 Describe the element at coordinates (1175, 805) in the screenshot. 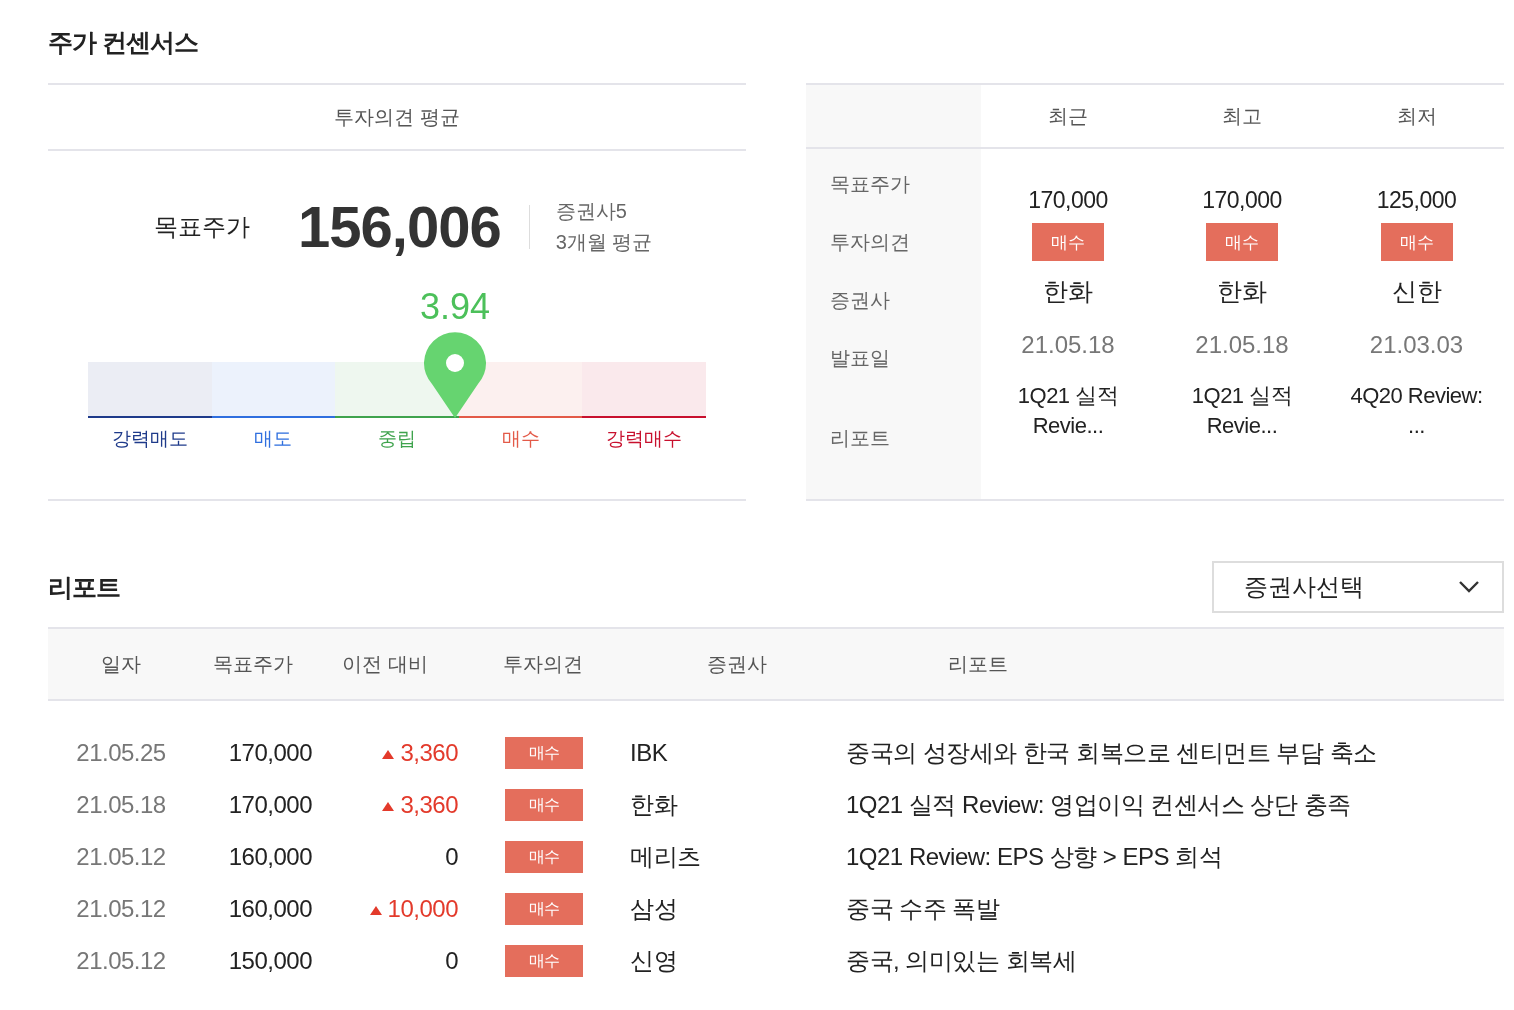

I see `report-title-link: 1Q21 실적 Review: 영업이익 컨센서스 상단 충족` at that location.